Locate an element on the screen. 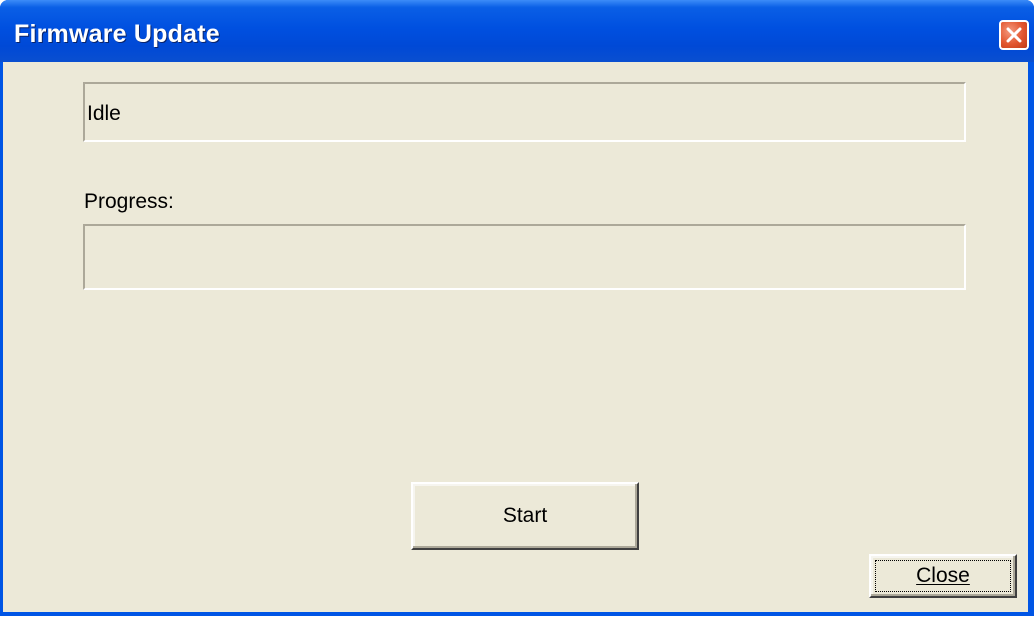  close-x-icon is located at coordinates (1014, 35).